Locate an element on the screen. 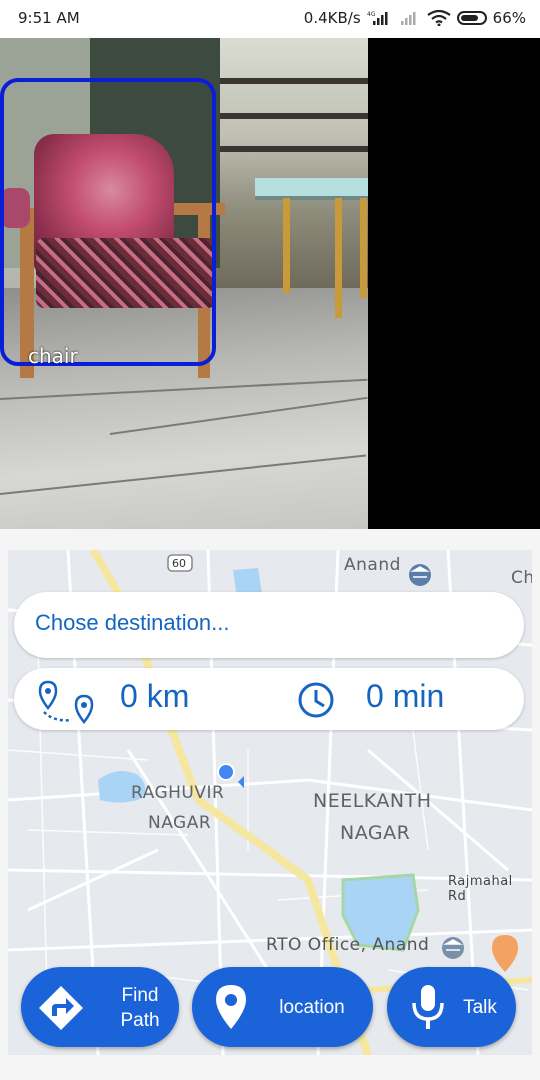  map-label-rajmahal: Rajmahal Rd is located at coordinates (480, 889).